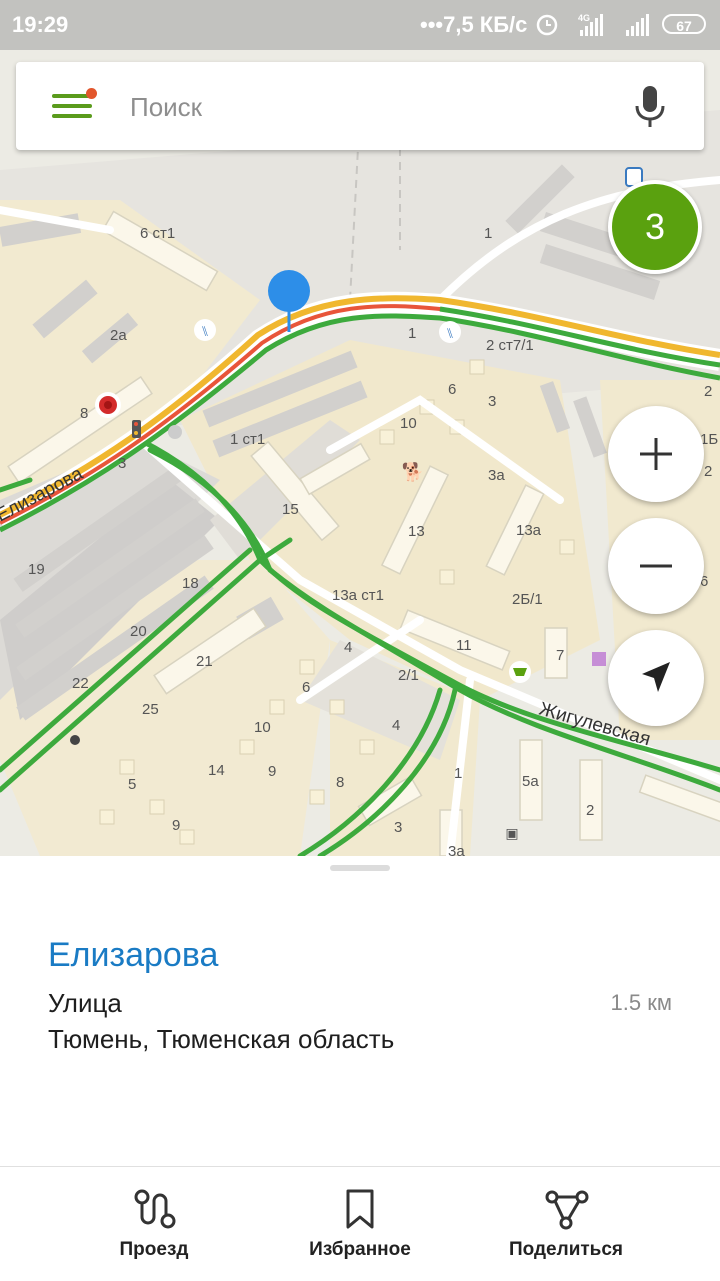  Describe the element at coordinates (641, 1002) in the screenshot. I see `place-distance: 1.5 км` at that location.